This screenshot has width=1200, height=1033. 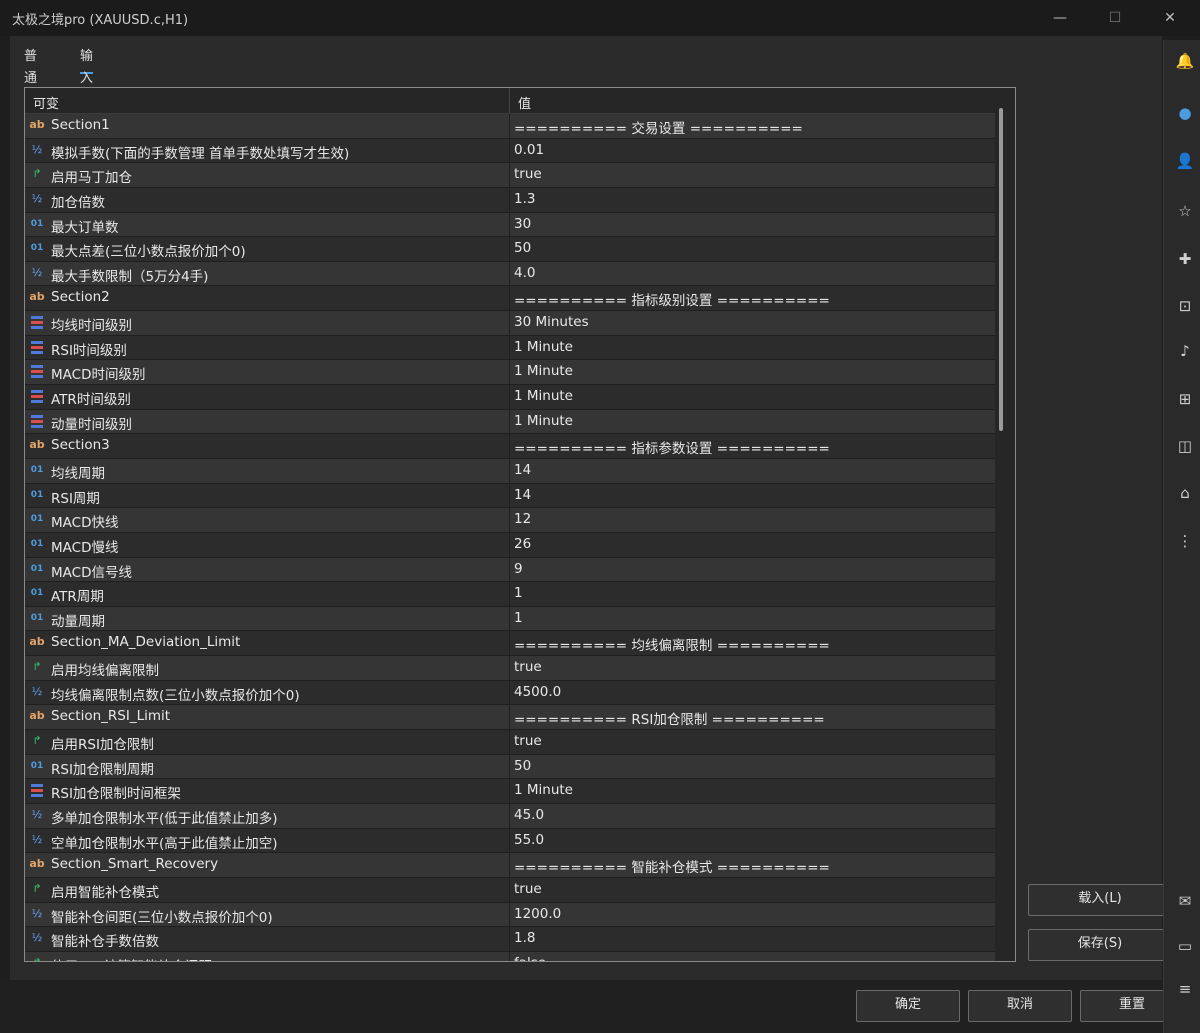 I want to click on table-row: ↱ 启用均线偏离限制 true, so click(x=510, y=668).